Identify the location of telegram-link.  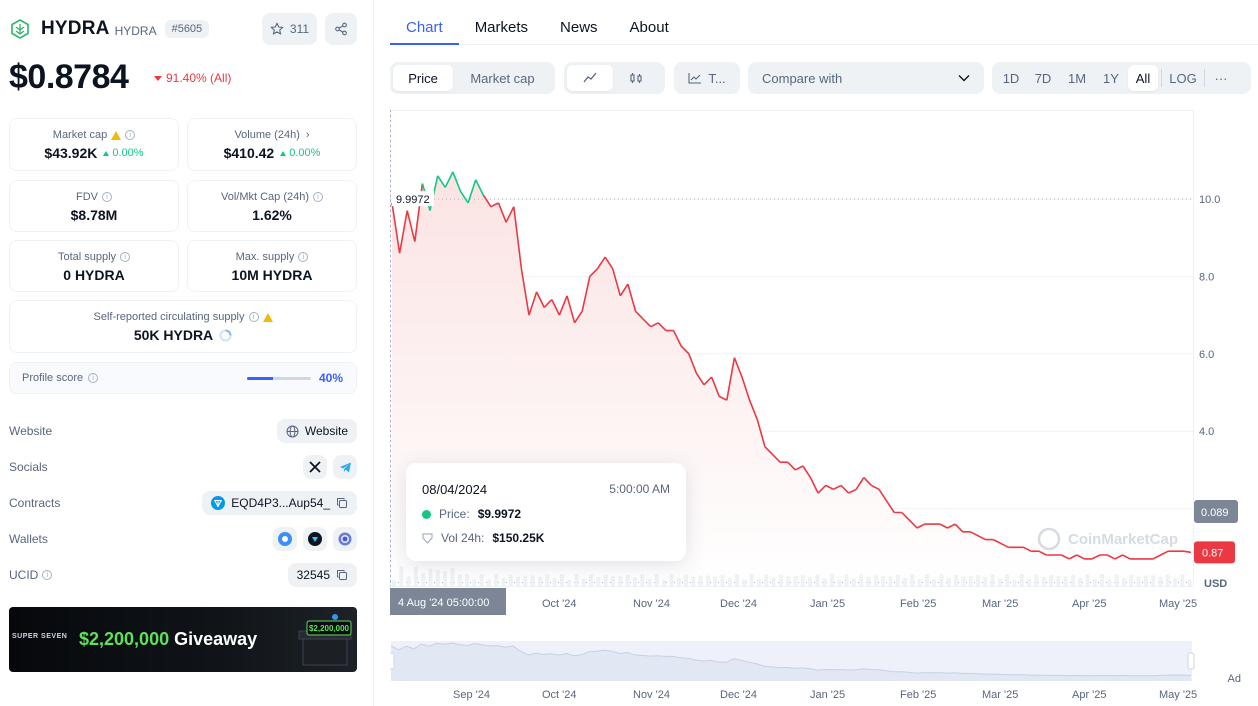
(345, 467).